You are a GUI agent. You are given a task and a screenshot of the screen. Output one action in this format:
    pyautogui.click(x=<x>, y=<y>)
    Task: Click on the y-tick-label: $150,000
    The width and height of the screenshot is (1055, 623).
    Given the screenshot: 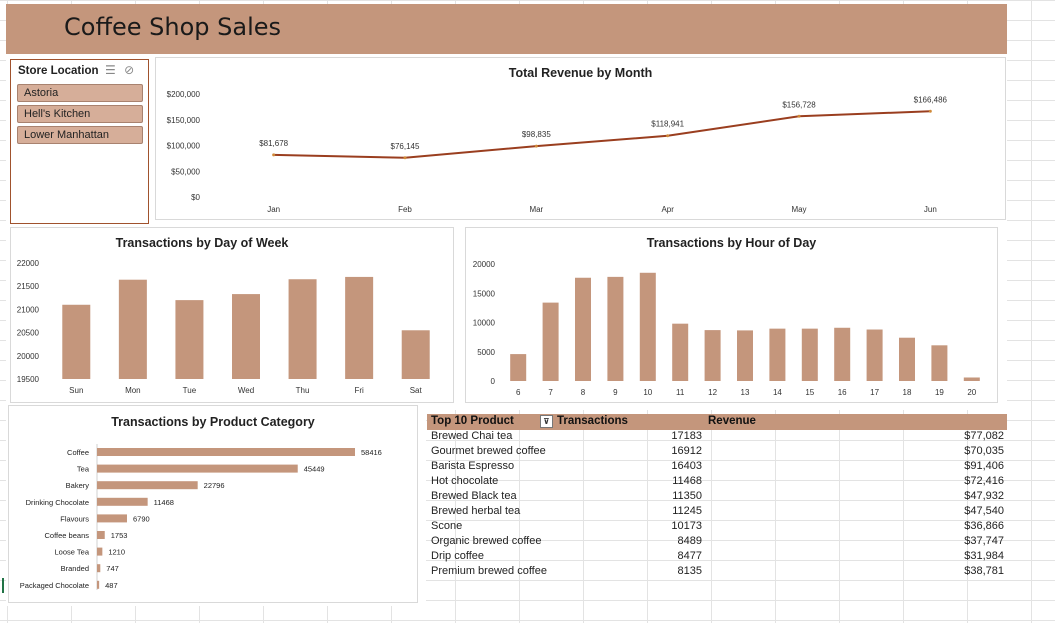 What is the action you would take?
    pyautogui.click(x=184, y=120)
    